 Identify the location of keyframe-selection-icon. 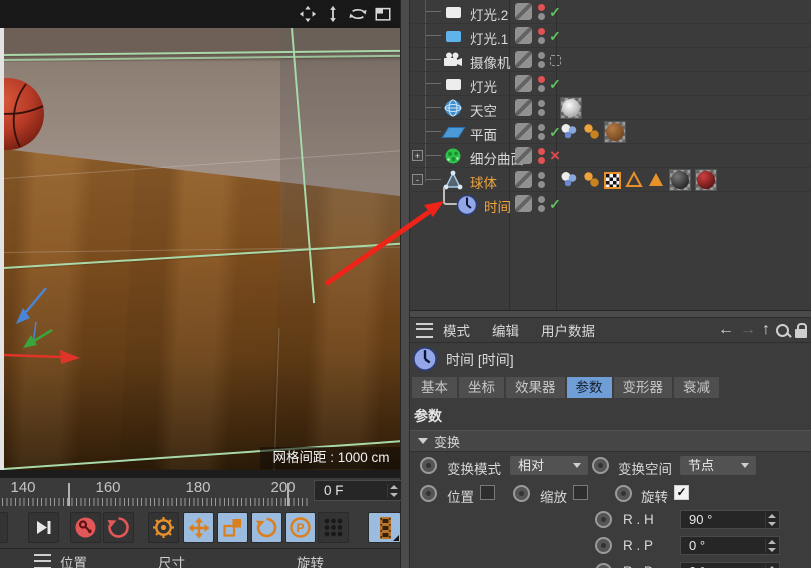
(163, 527).